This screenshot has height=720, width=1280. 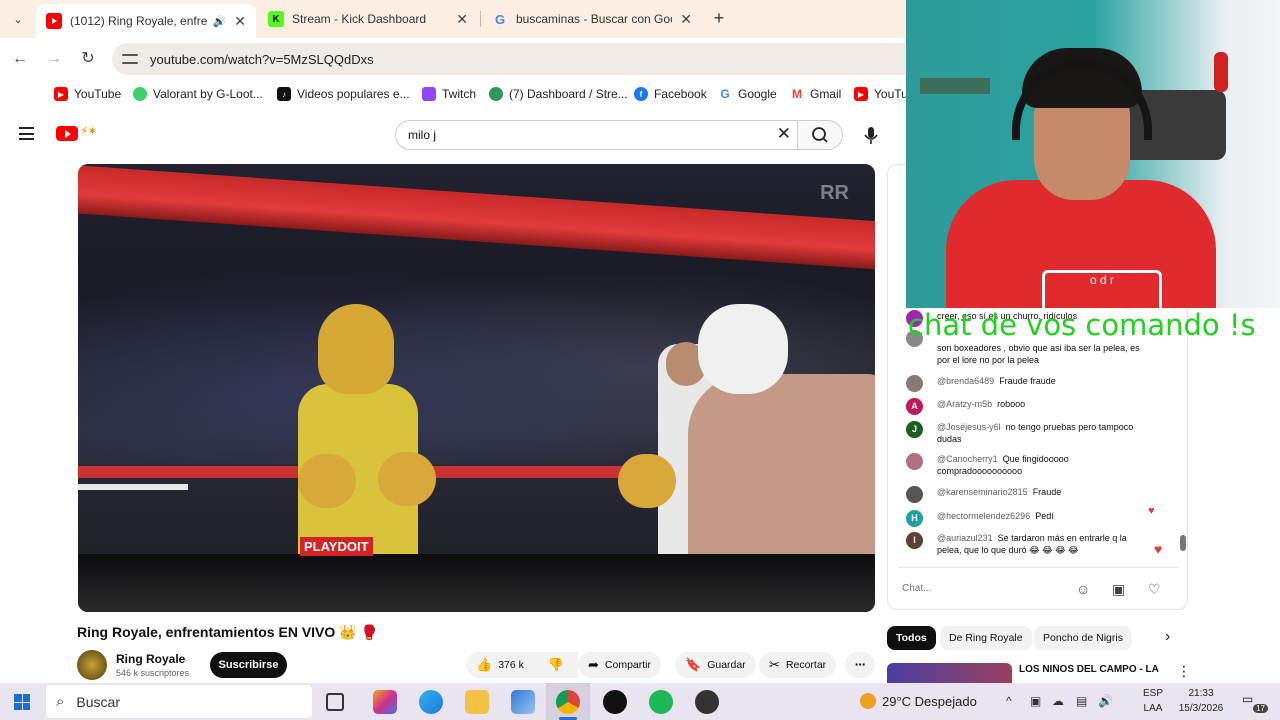 What do you see at coordinates (871, 135) in the screenshot?
I see `voice-search-mic-icon` at bounding box center [871, 135].